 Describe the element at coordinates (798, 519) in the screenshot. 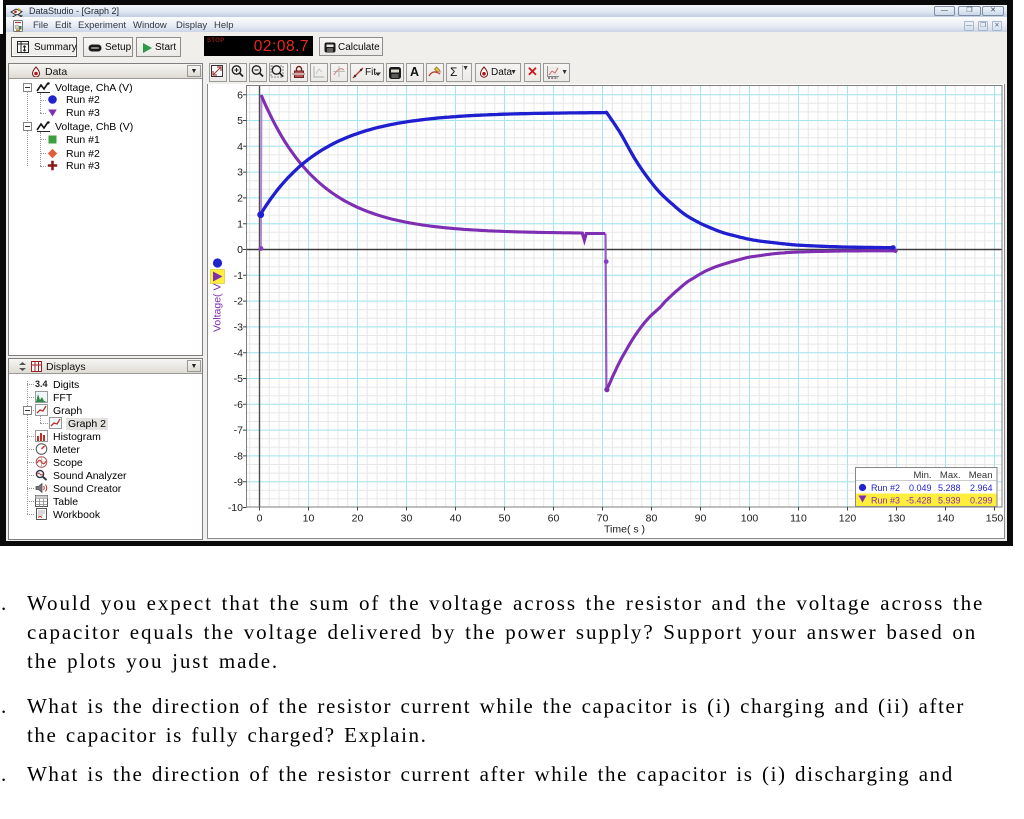

I see `svg-text: 110` at that location.